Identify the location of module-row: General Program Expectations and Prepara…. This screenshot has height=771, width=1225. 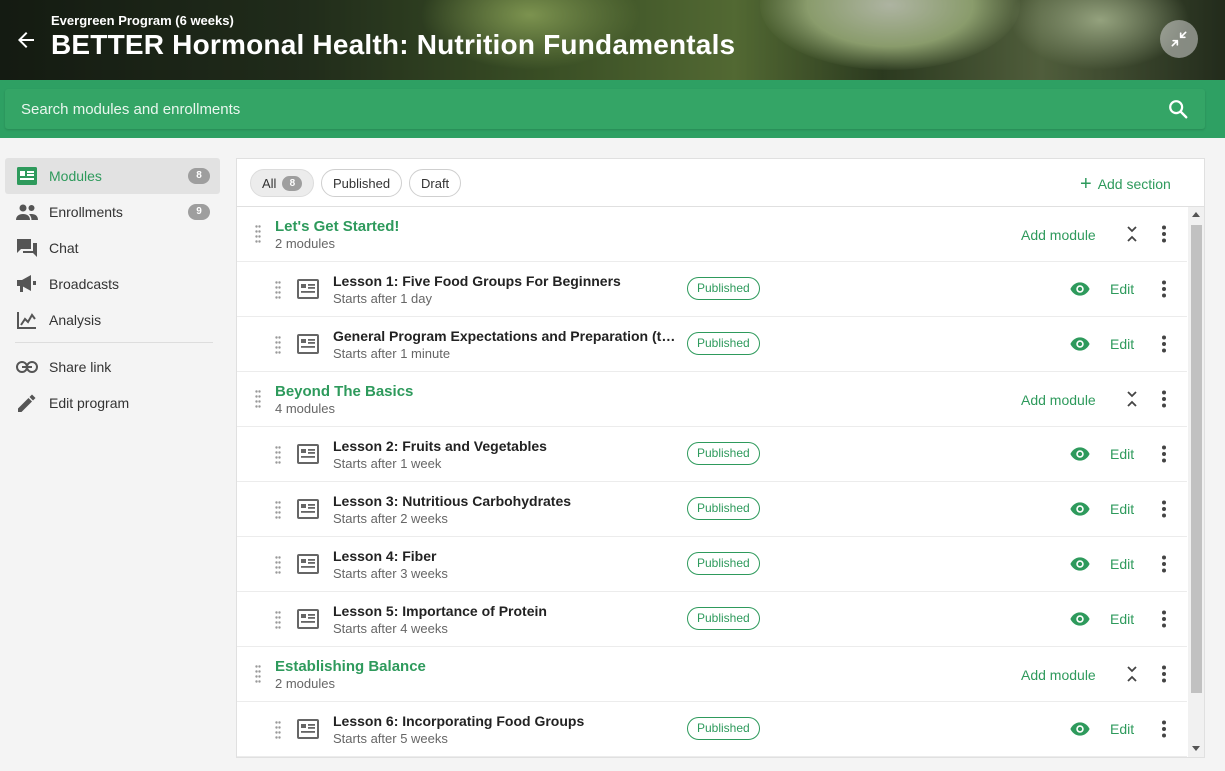
(712, 344).